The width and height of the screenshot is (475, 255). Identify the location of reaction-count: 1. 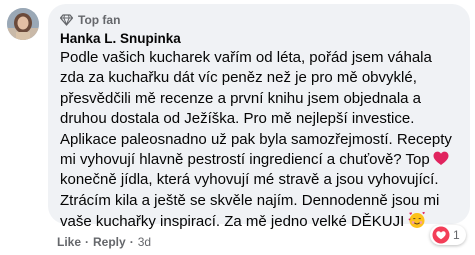
(456, 235).